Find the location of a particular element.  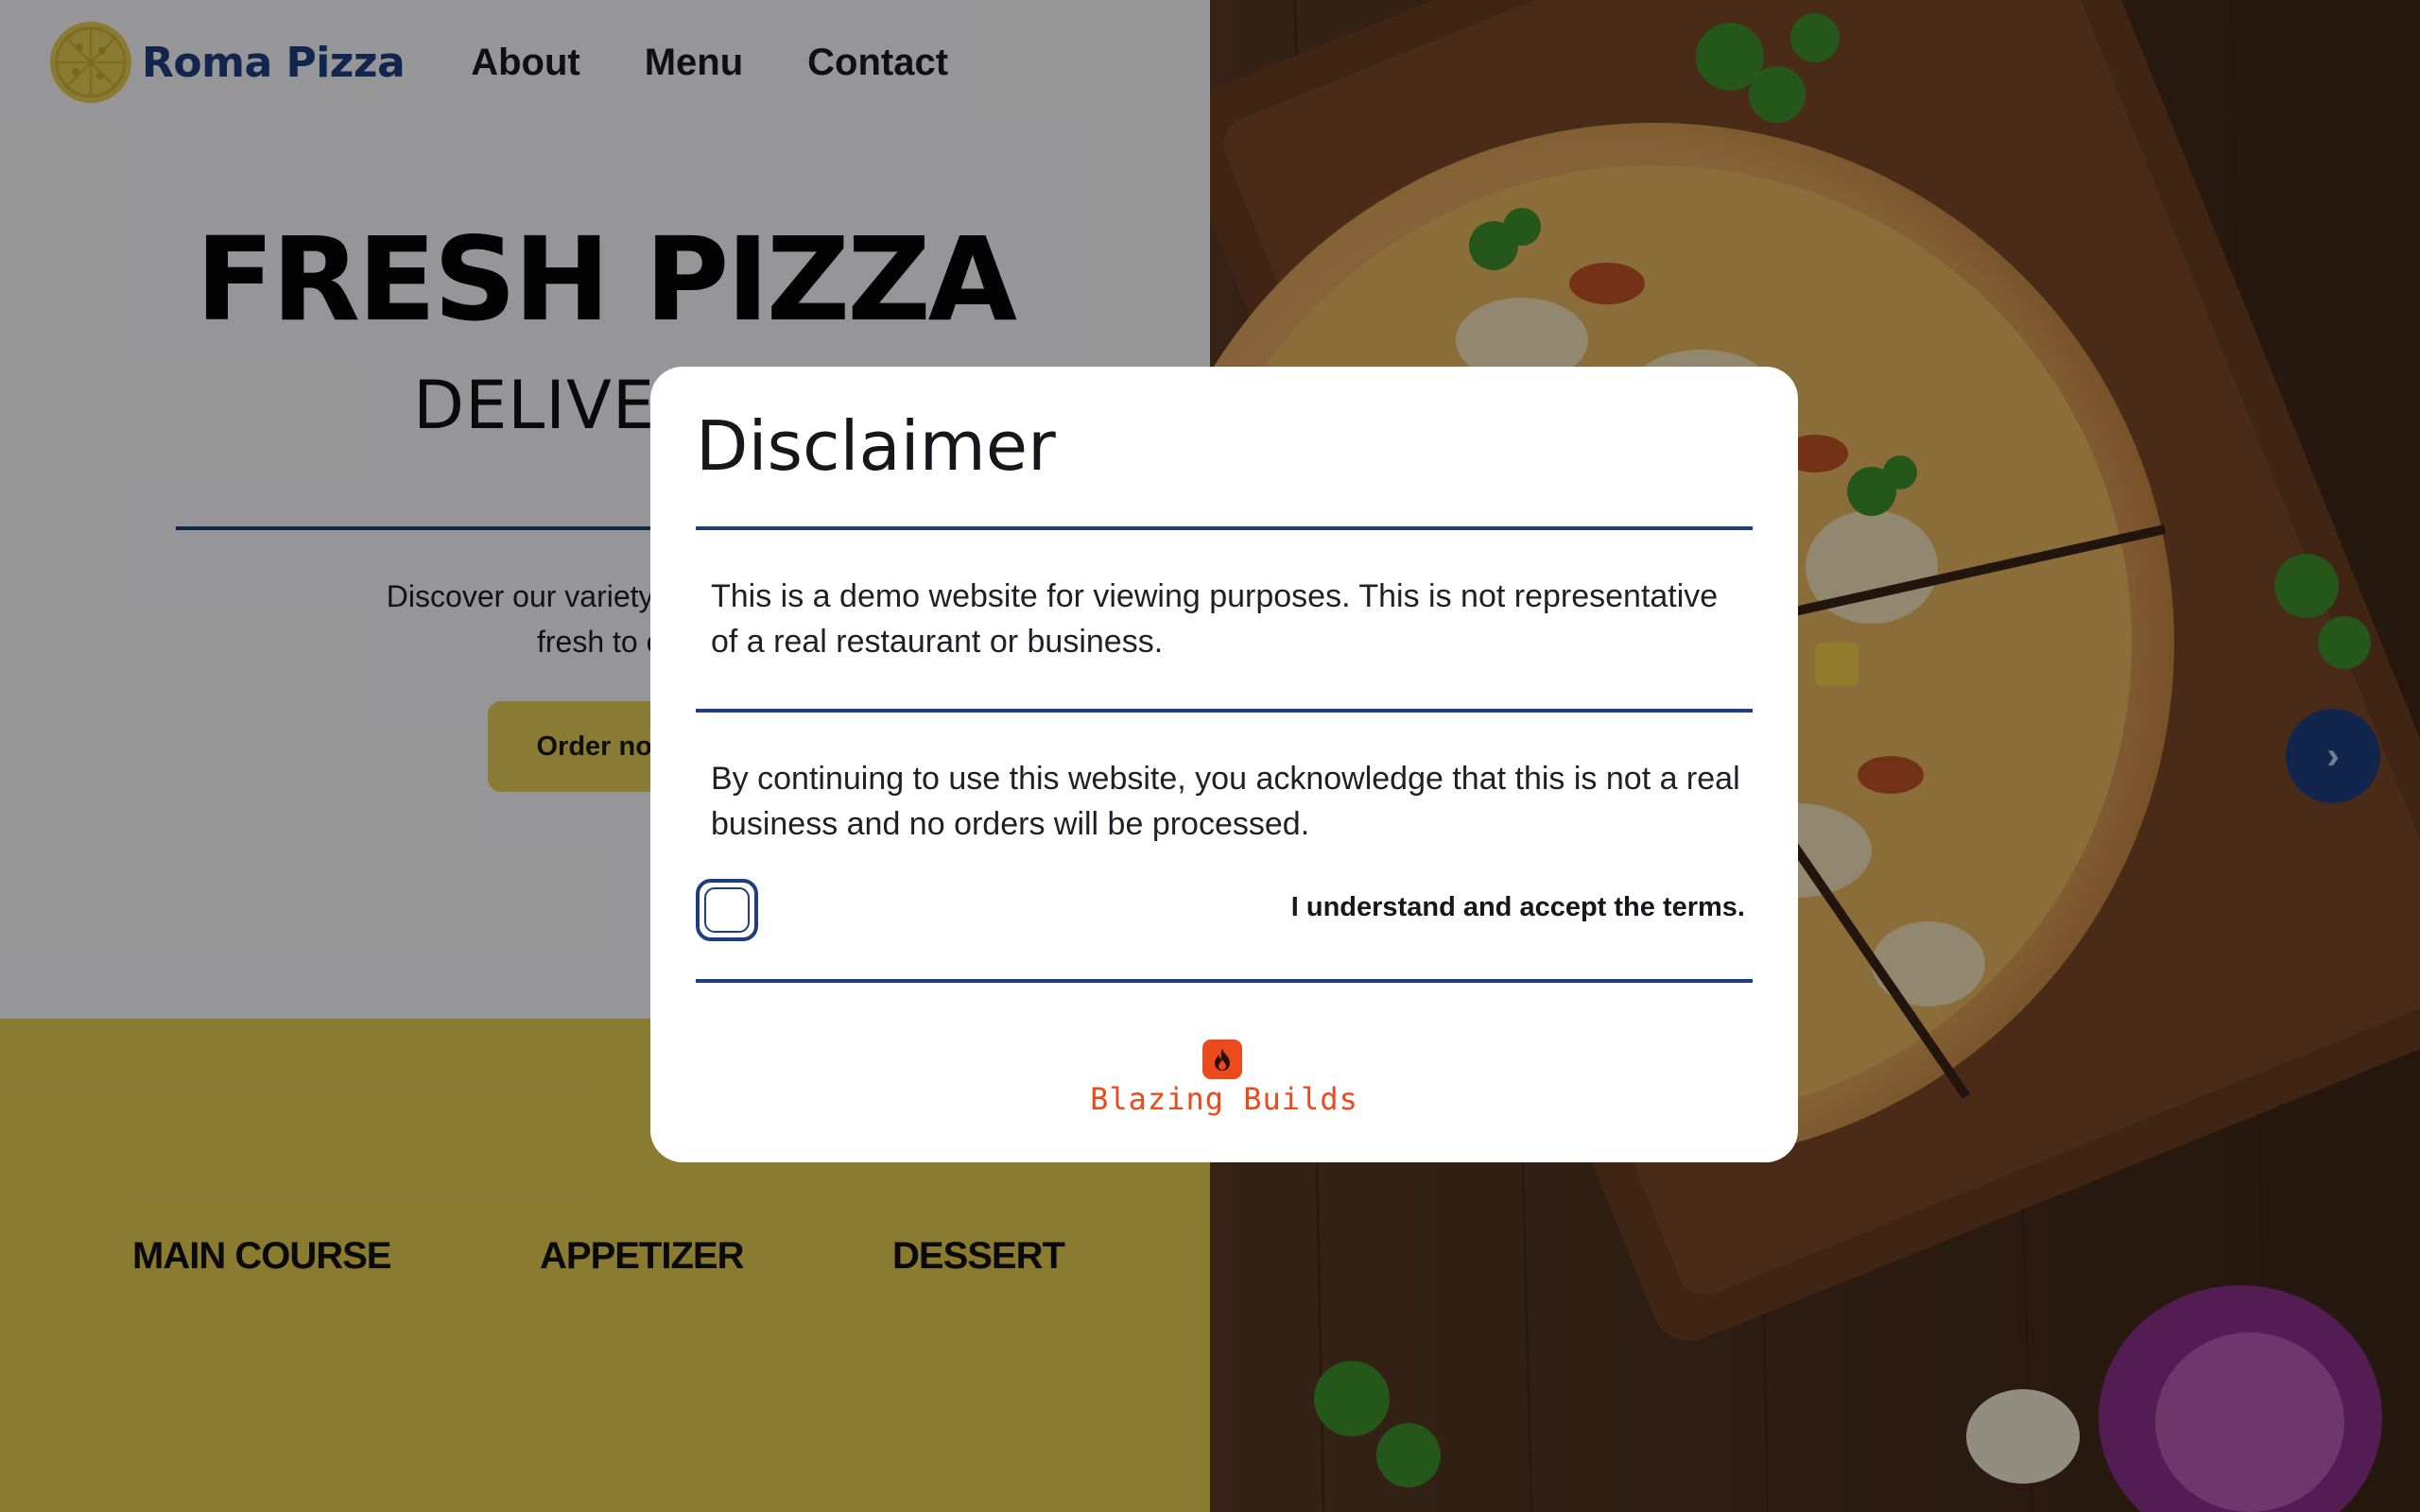

accept-terms-checkbox is located at coordinates (727, 910).